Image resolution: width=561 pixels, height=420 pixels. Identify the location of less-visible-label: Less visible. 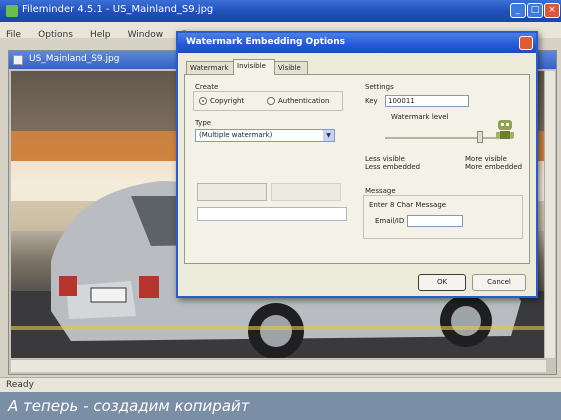
(385, 159).